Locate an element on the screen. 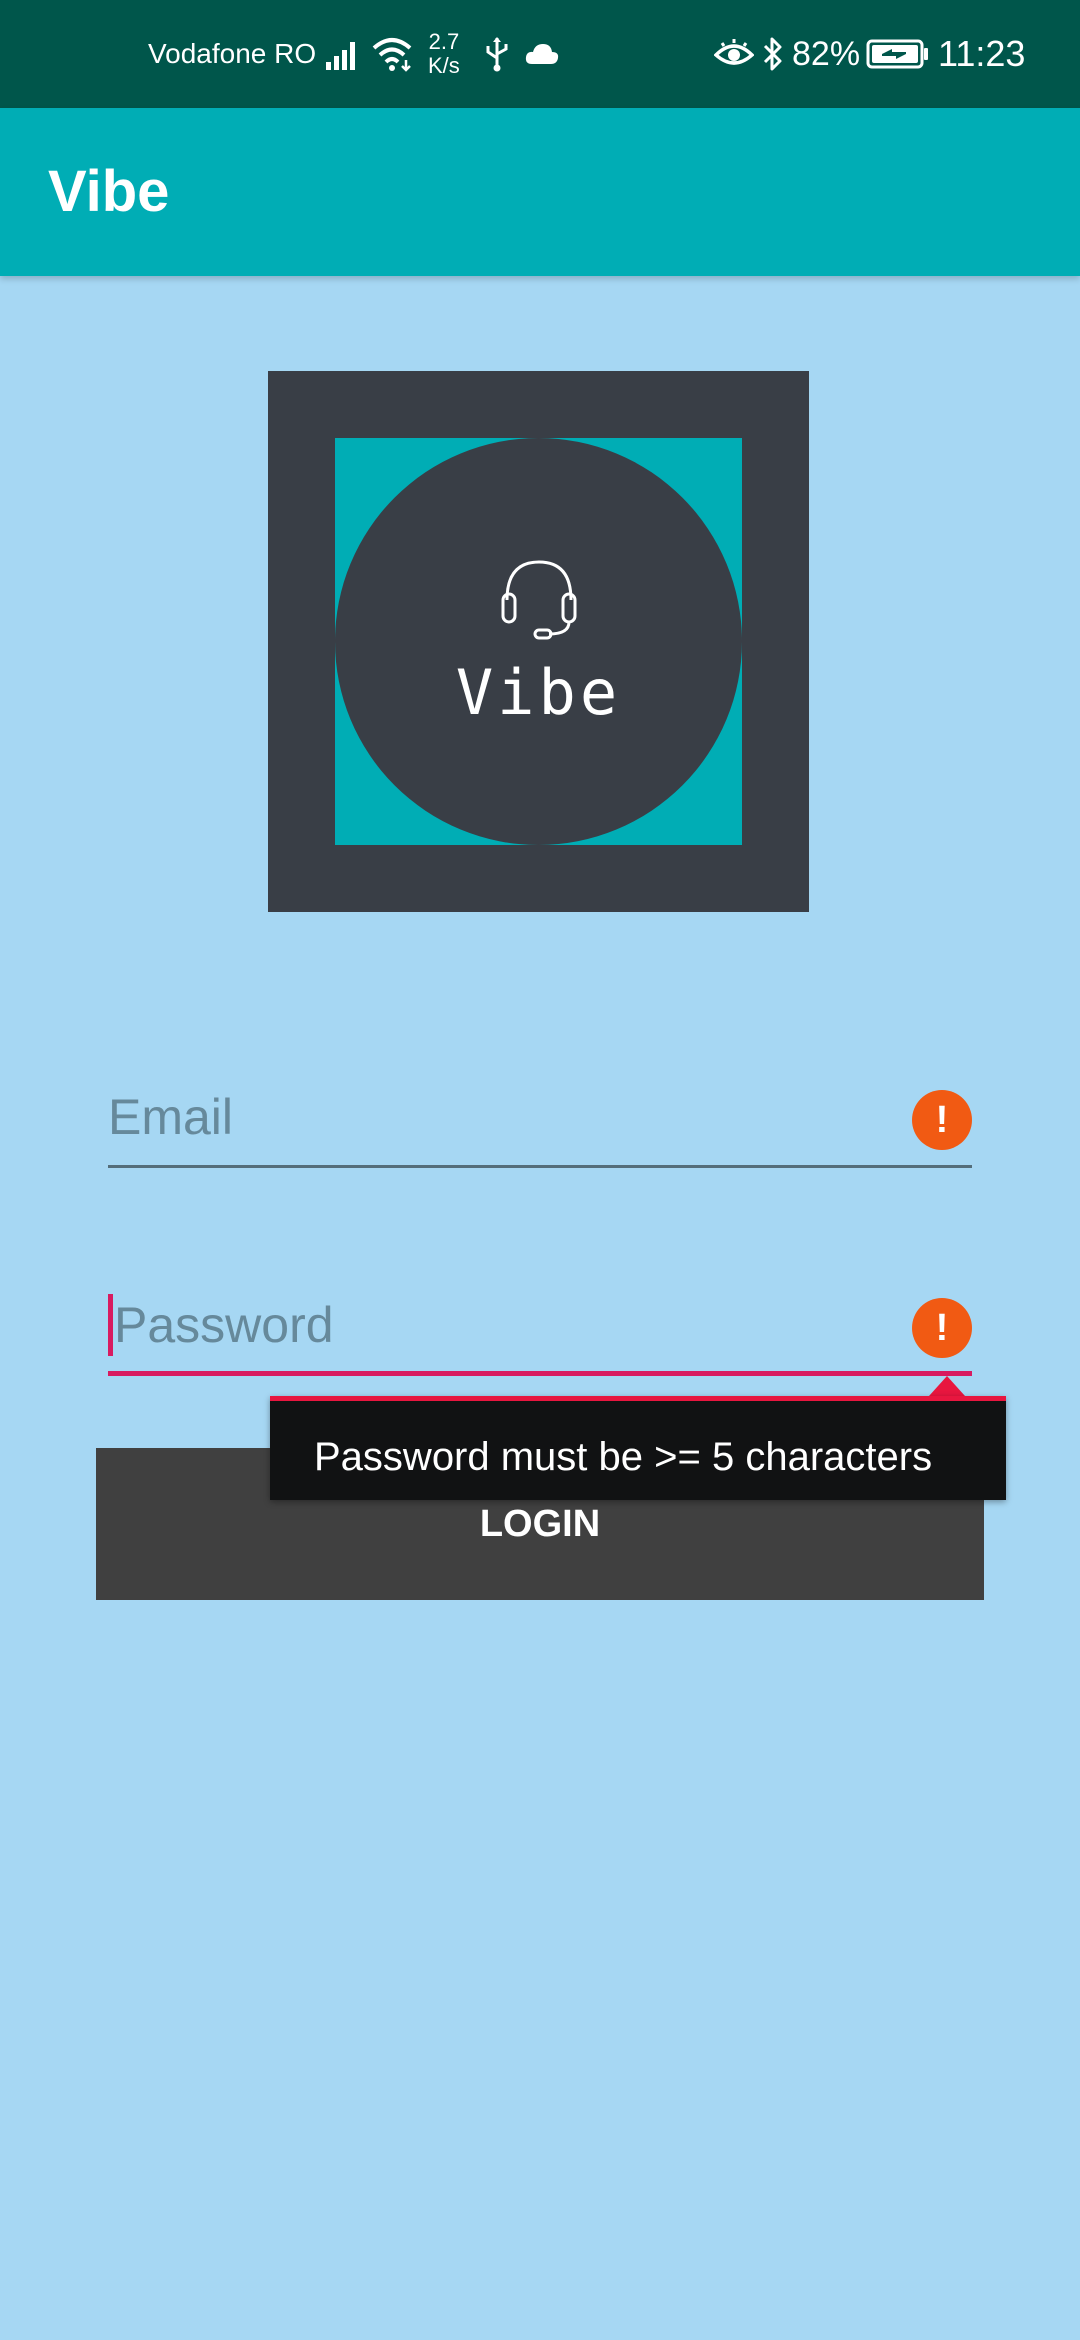  network-speed-value: 2.7 is located at coordinates (444, 41).